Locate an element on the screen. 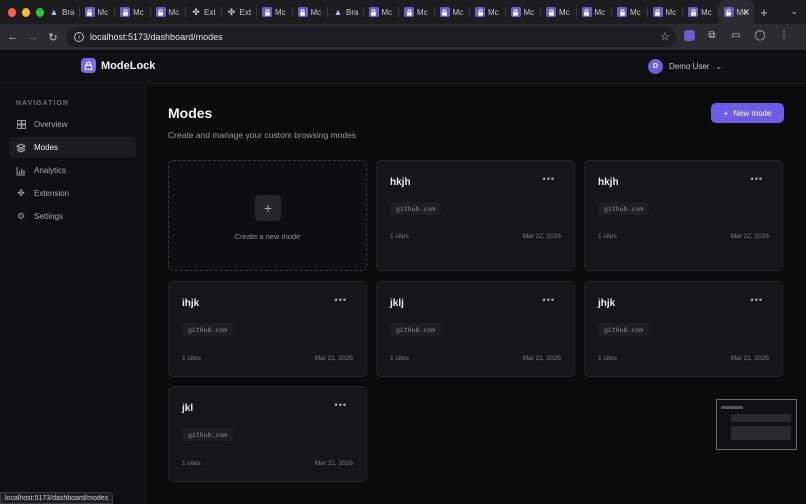 The height and width of the screenshot is (504, 806). sidebar-item-extension: ✤ Extension is located at coordinates (72, 193).